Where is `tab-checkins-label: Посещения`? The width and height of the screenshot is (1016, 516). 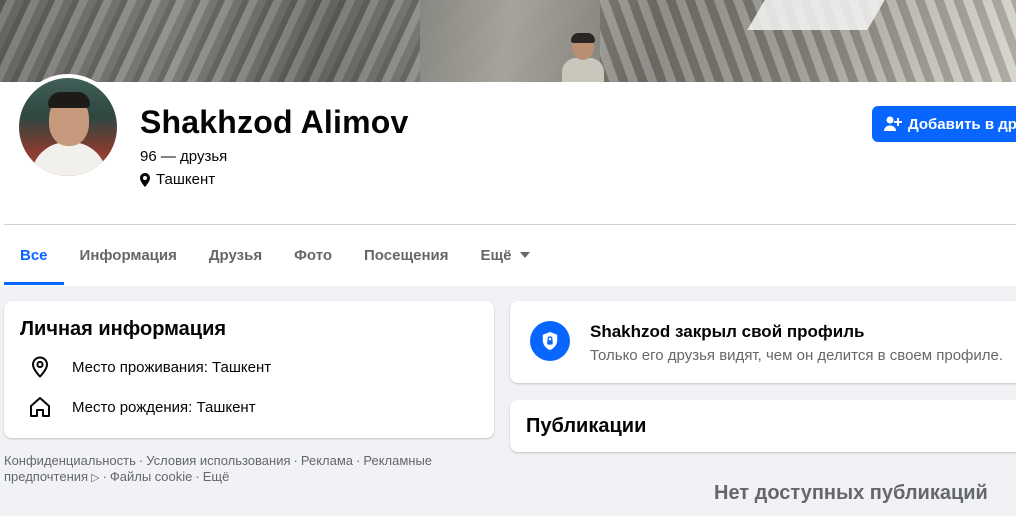
tab-checkins-label: Посещения is located at coordinates (406, 255).